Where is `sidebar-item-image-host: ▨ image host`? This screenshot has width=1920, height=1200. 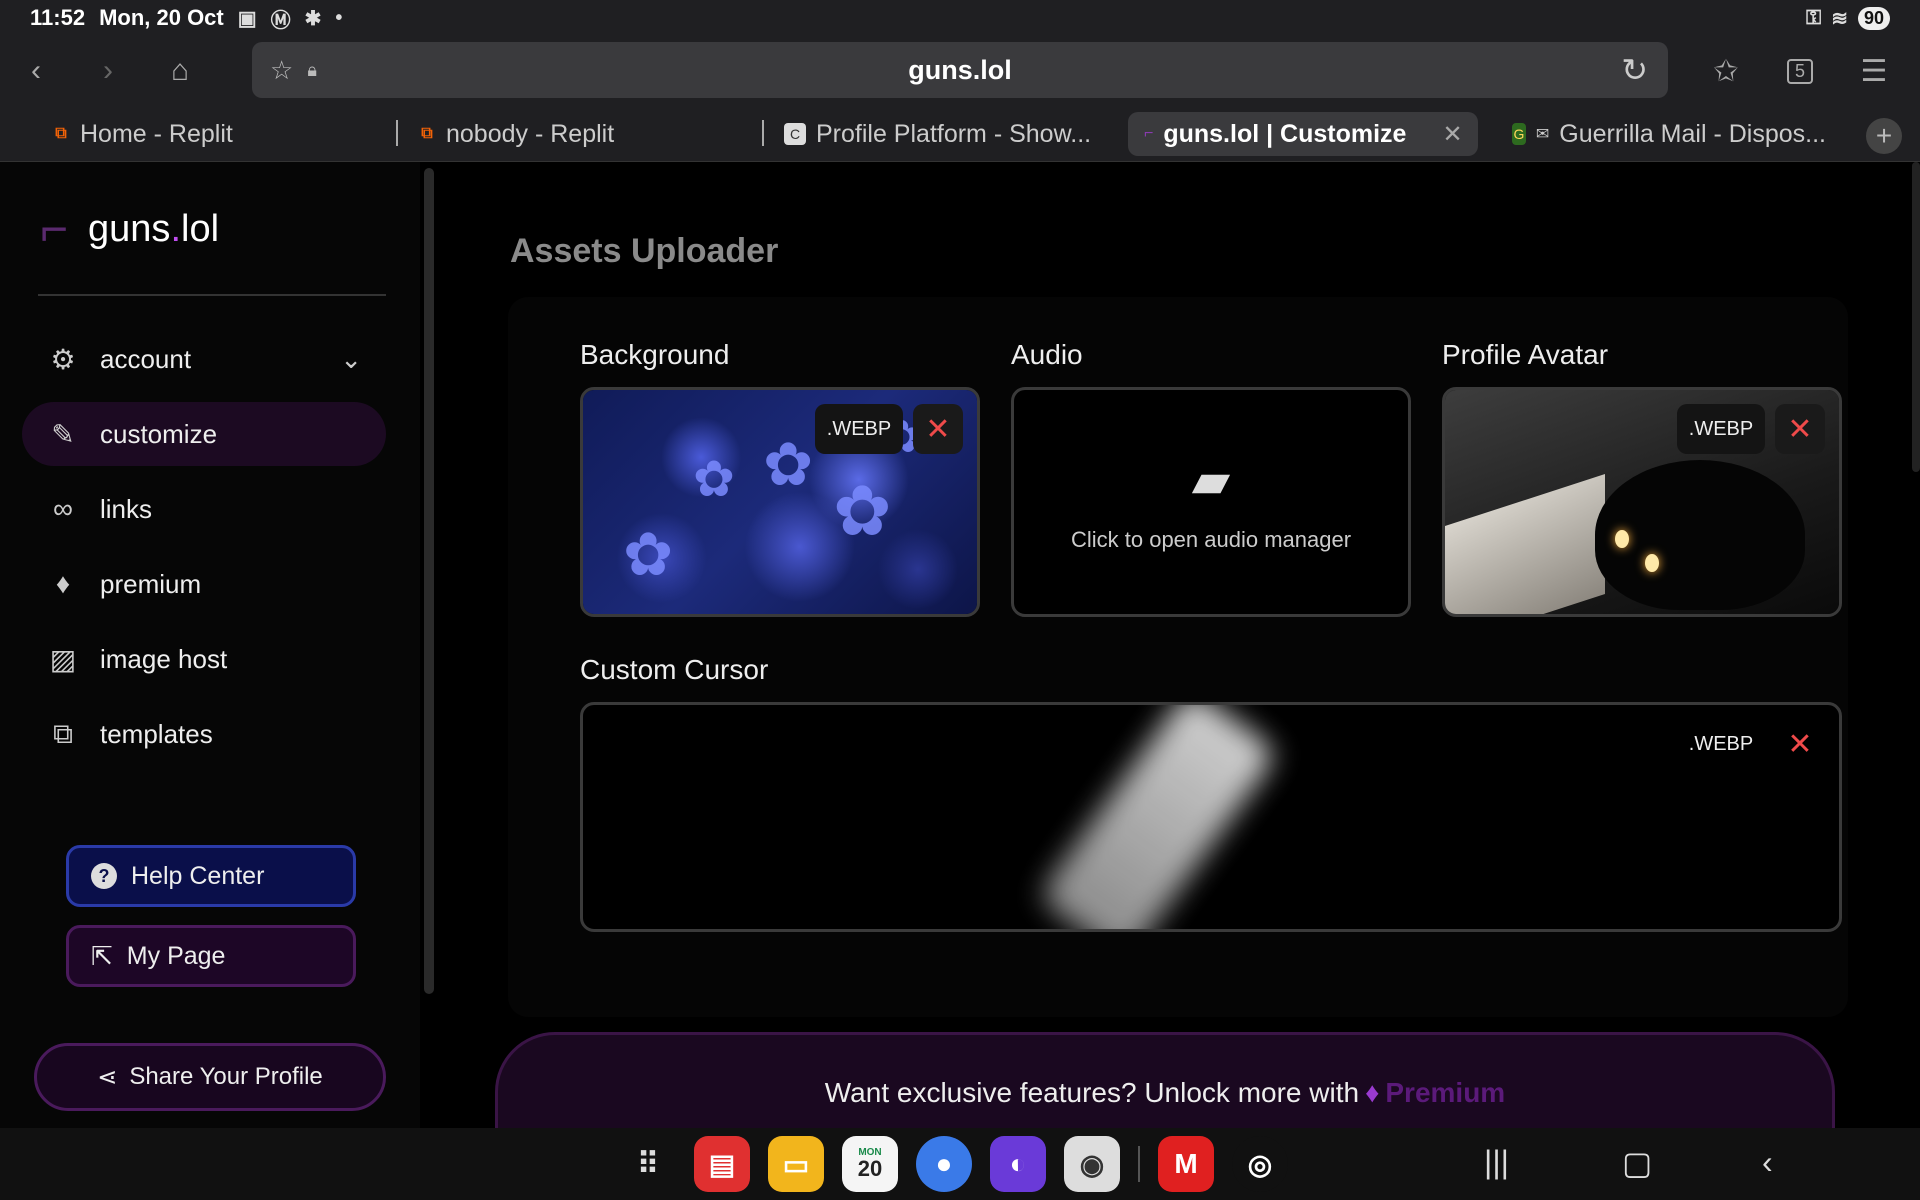 sidebar-item-image-host: ▨ image host is located at coordinates (204, 659).